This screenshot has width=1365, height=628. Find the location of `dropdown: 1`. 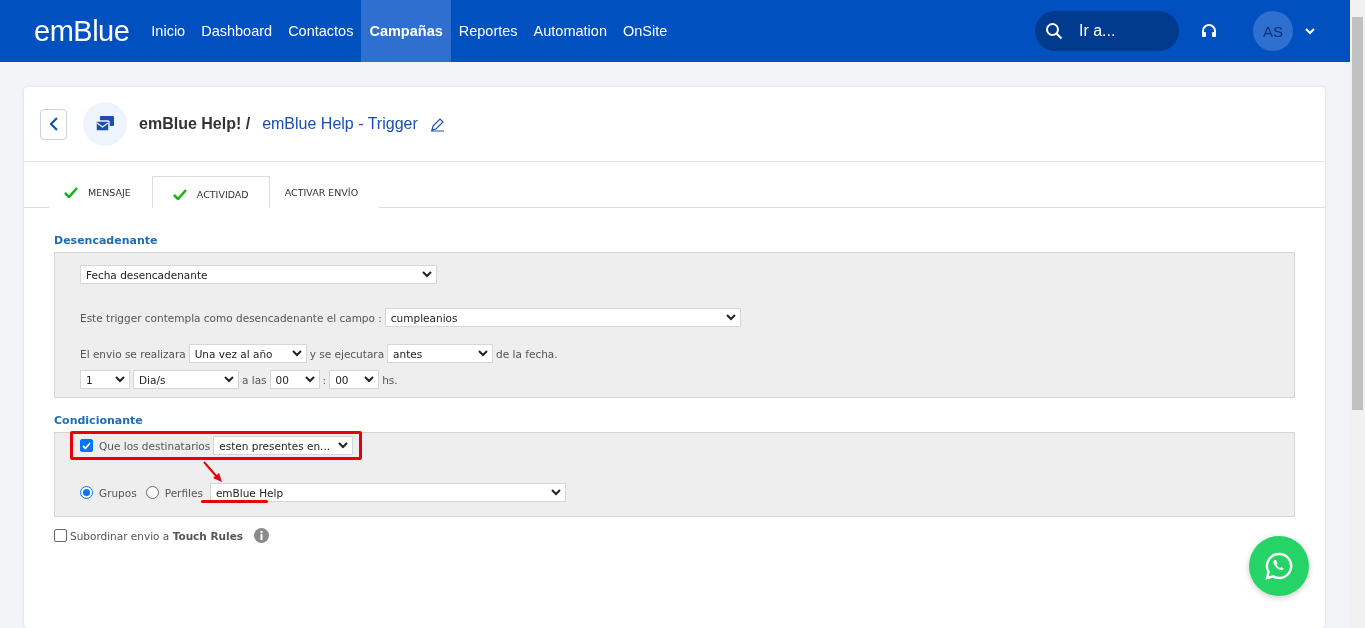

dropdown: 1 is located at coordinates (105, 379).